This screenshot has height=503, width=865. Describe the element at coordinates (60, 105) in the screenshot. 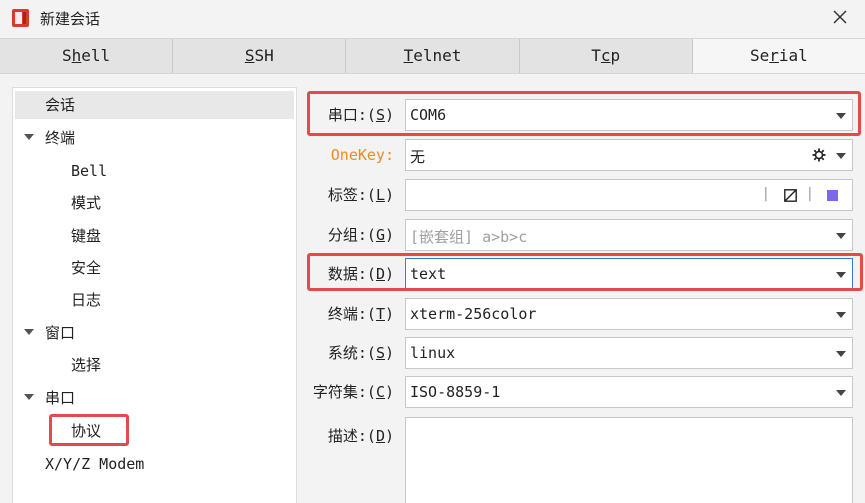

I see `tree-item-label: 会话` at that location.